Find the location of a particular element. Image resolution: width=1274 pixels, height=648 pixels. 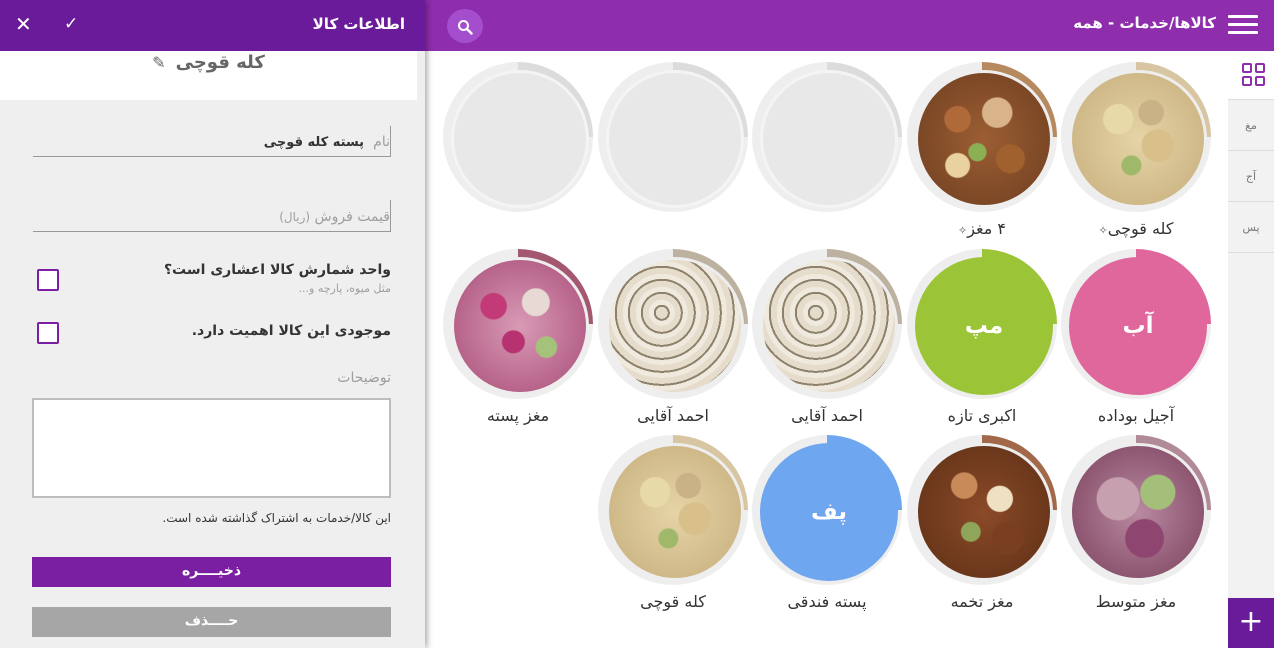

product-label: کله قوچی✧ is located at coordinates (1136, 228).